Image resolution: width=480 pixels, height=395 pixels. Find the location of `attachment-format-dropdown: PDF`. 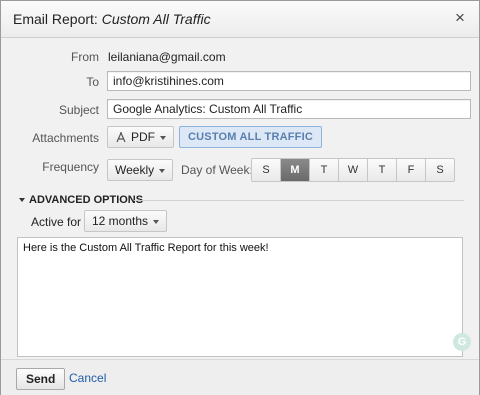

attachment-format-dropdown: PDF is located at coordinates (140, 137).